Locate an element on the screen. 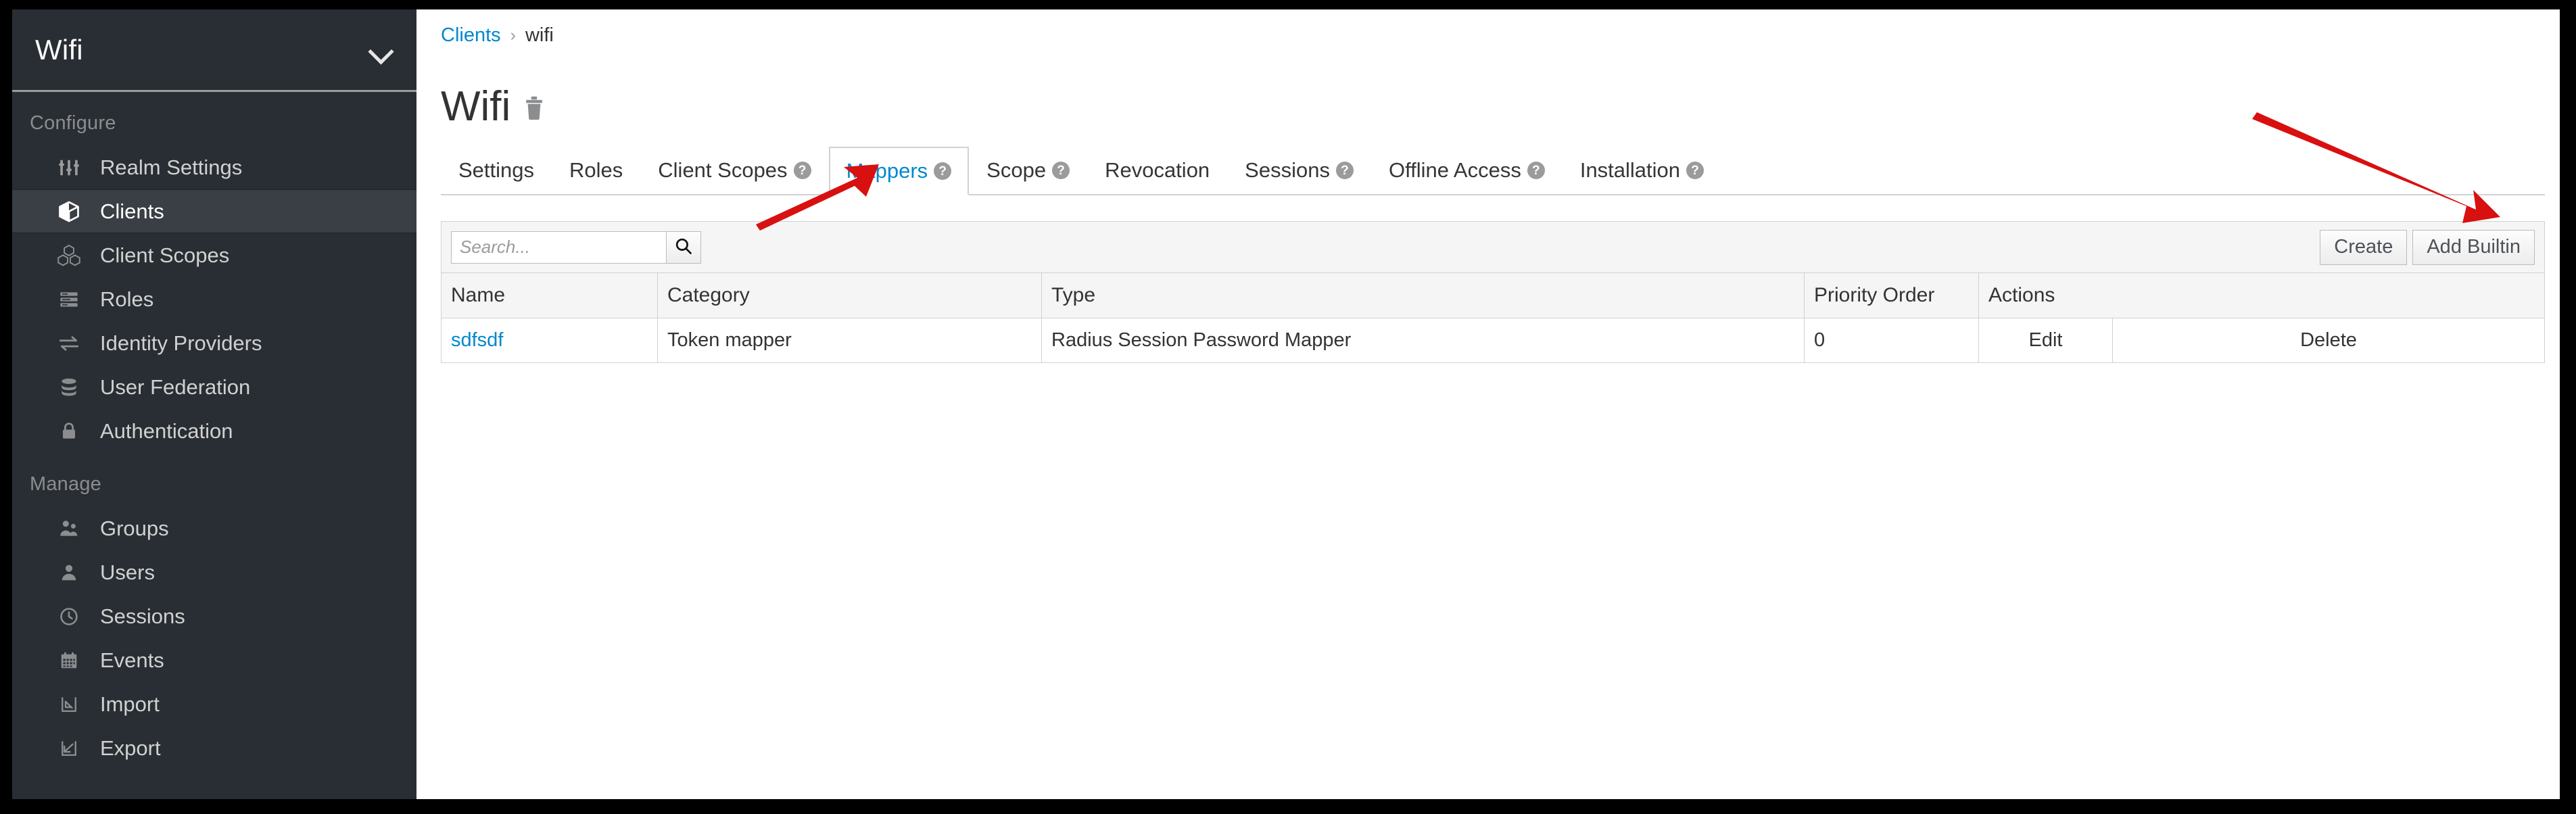 The width and height of the screenshot is (2576, 814). create-button: Create is located at coordinates (2364, 247).